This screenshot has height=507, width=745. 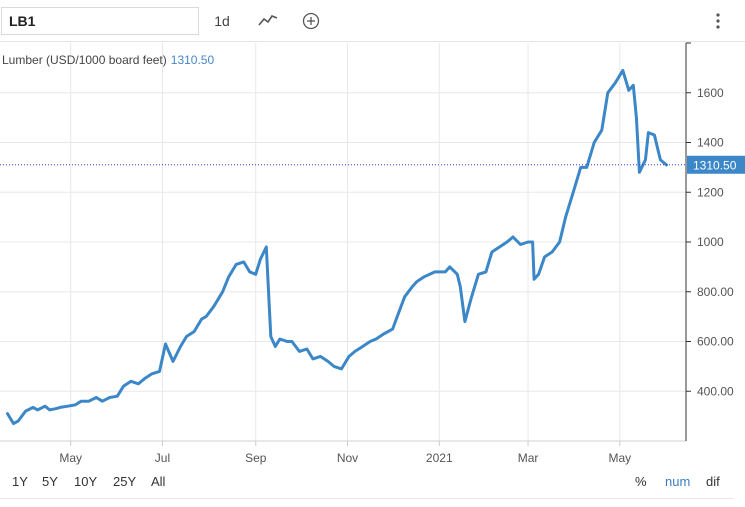 I want to click on last-price-label: 1310.50, so click(x=715, y=165).